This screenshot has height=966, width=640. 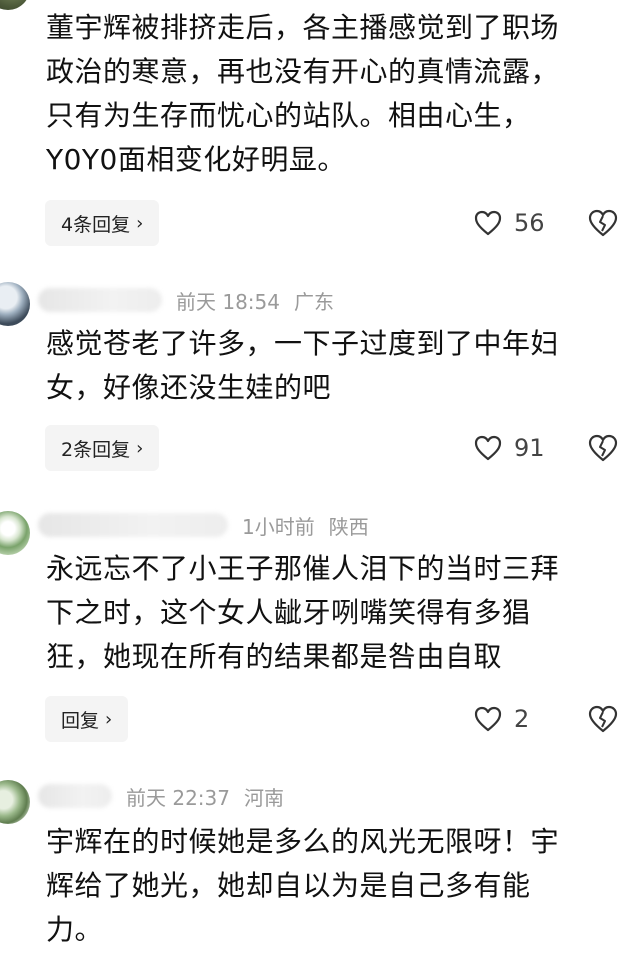 I want to click on reply-button: 回复 ›, so click(x=87, y=719).